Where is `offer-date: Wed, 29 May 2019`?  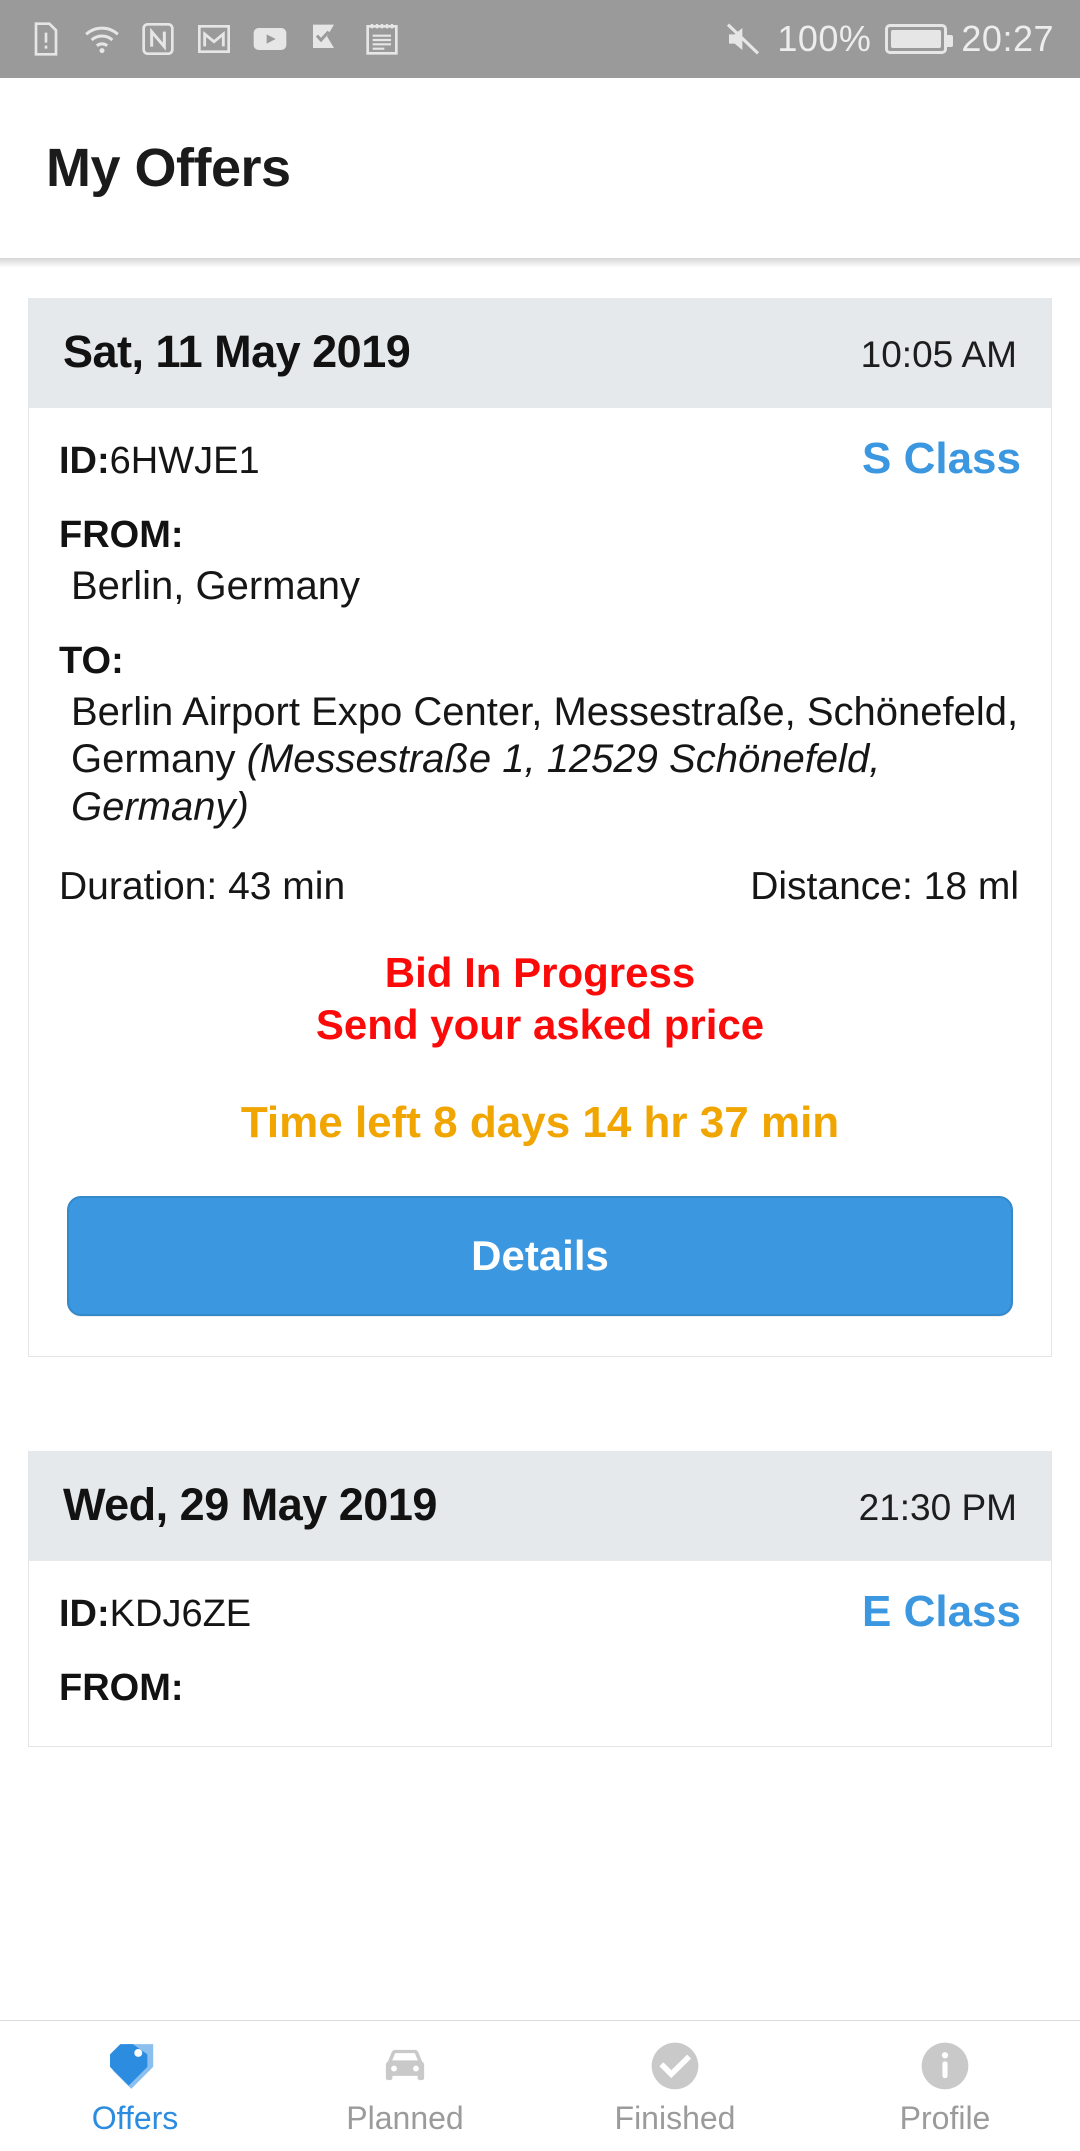 offer-date: Wed, 29 May 2019 is located at coordinates (250, 1504).